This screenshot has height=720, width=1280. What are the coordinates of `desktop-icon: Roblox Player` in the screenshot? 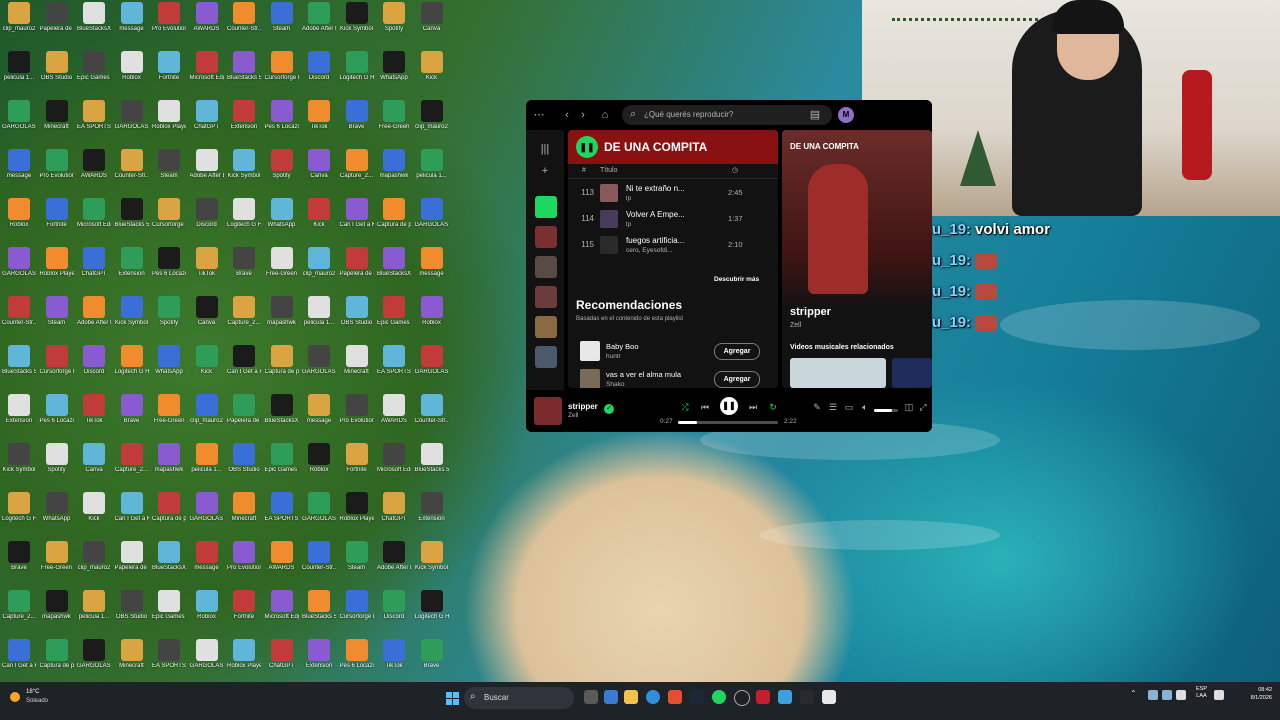 It's located at (57, 262).